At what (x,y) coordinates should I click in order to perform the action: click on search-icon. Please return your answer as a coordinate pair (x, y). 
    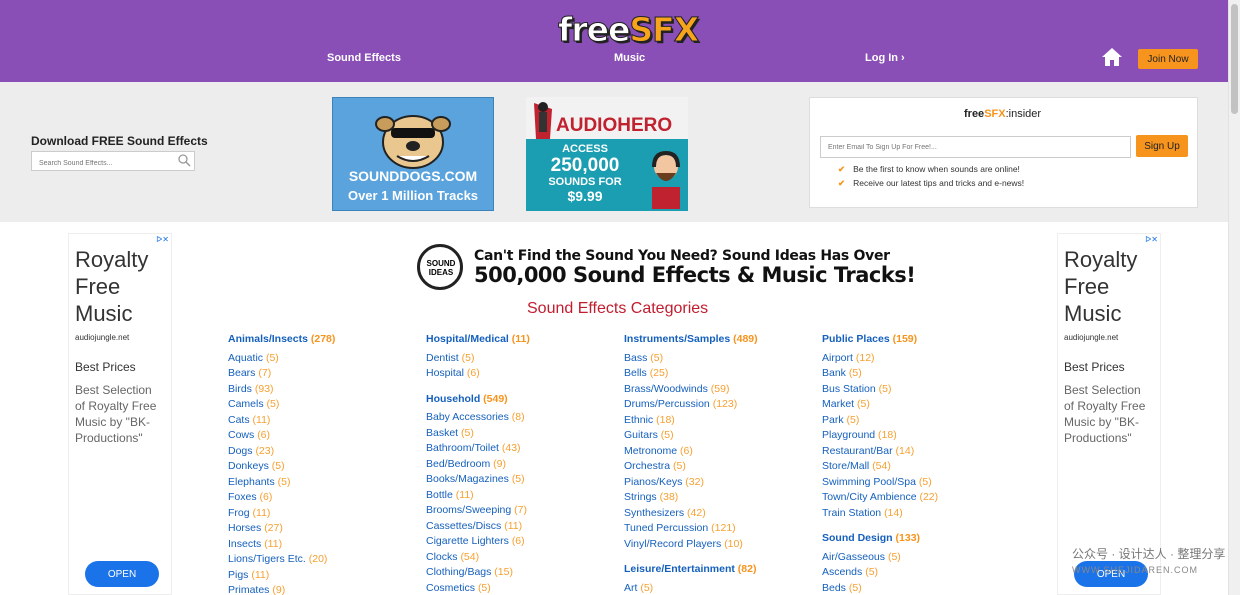
    Looking at the image, I should click on (184, 160).